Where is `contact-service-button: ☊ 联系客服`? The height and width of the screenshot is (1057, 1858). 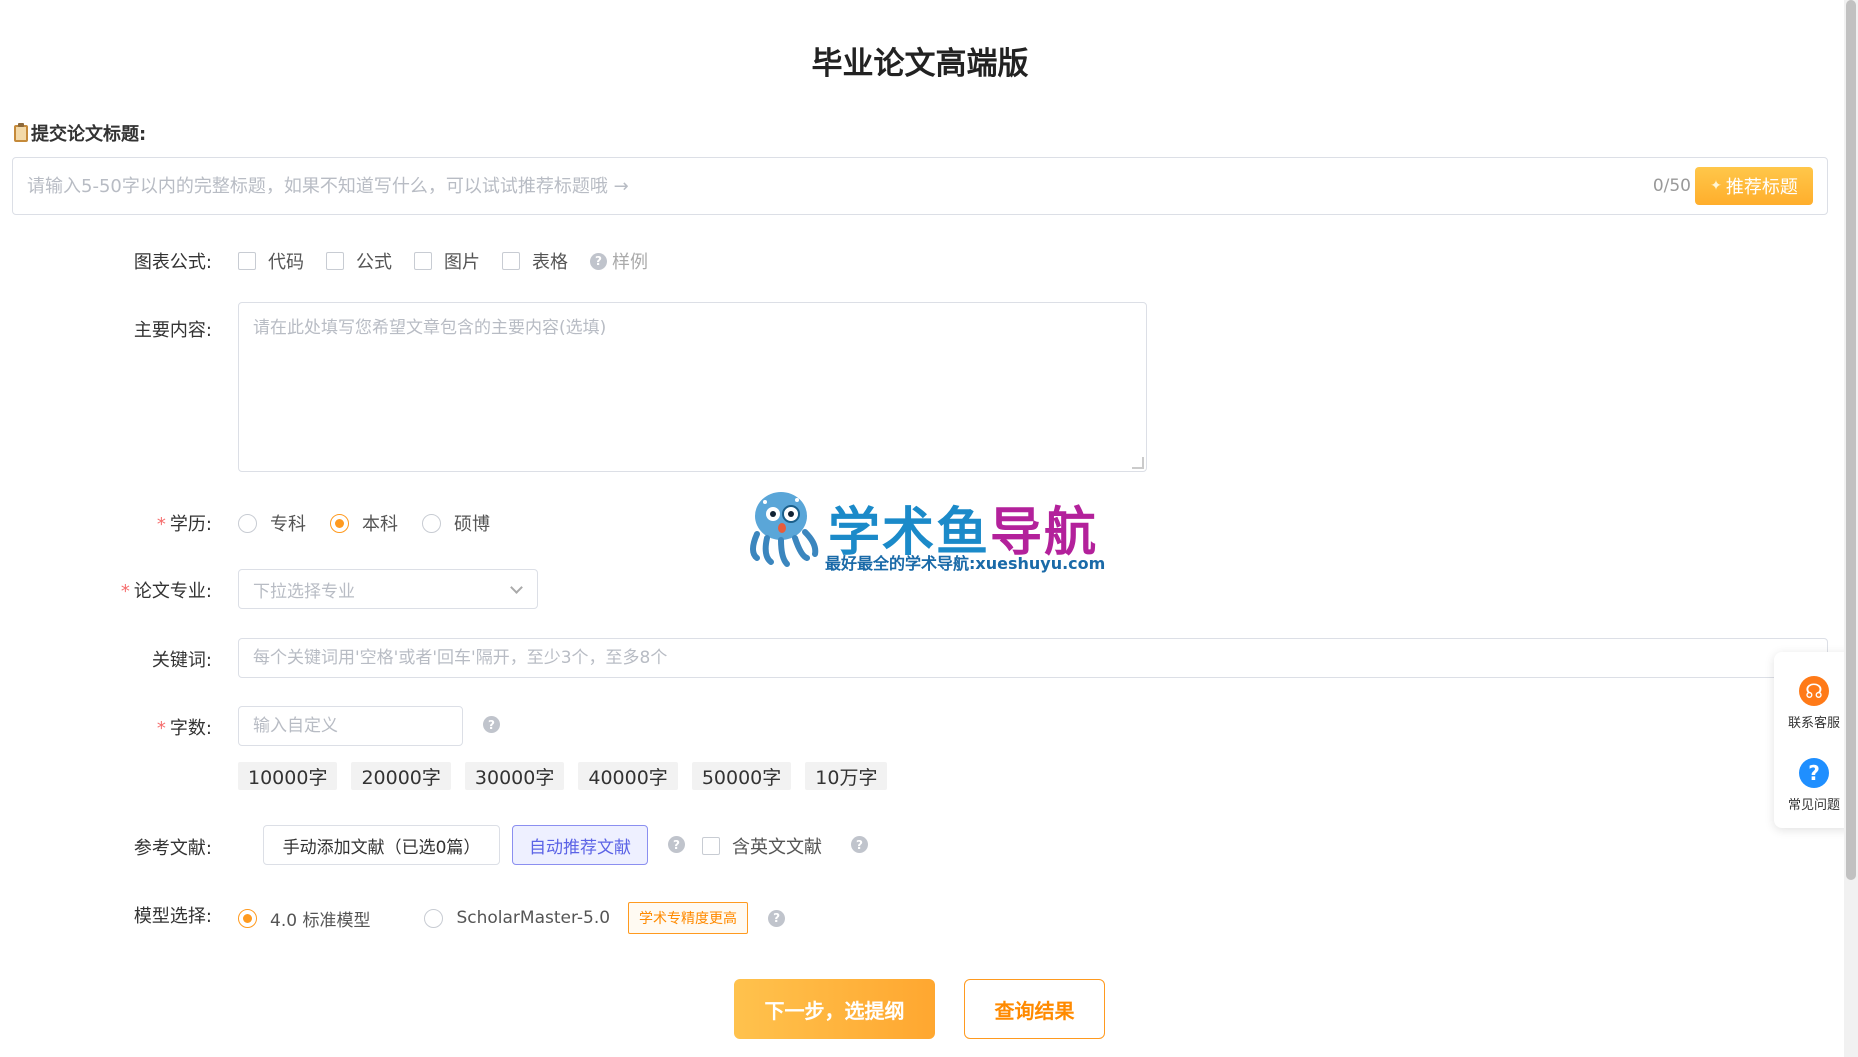
contact-service-button: ☊ 联系客服 is located at coordinates (1814, 703).